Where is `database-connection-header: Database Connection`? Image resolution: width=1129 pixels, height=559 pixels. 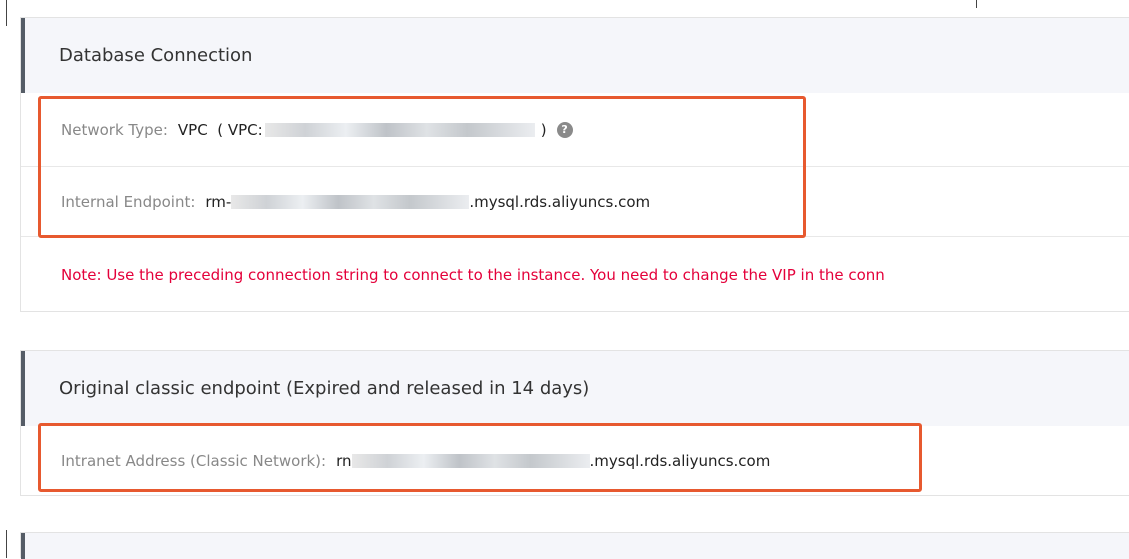
database-connection-header: Database Connection is located at coordinates (575, 55).